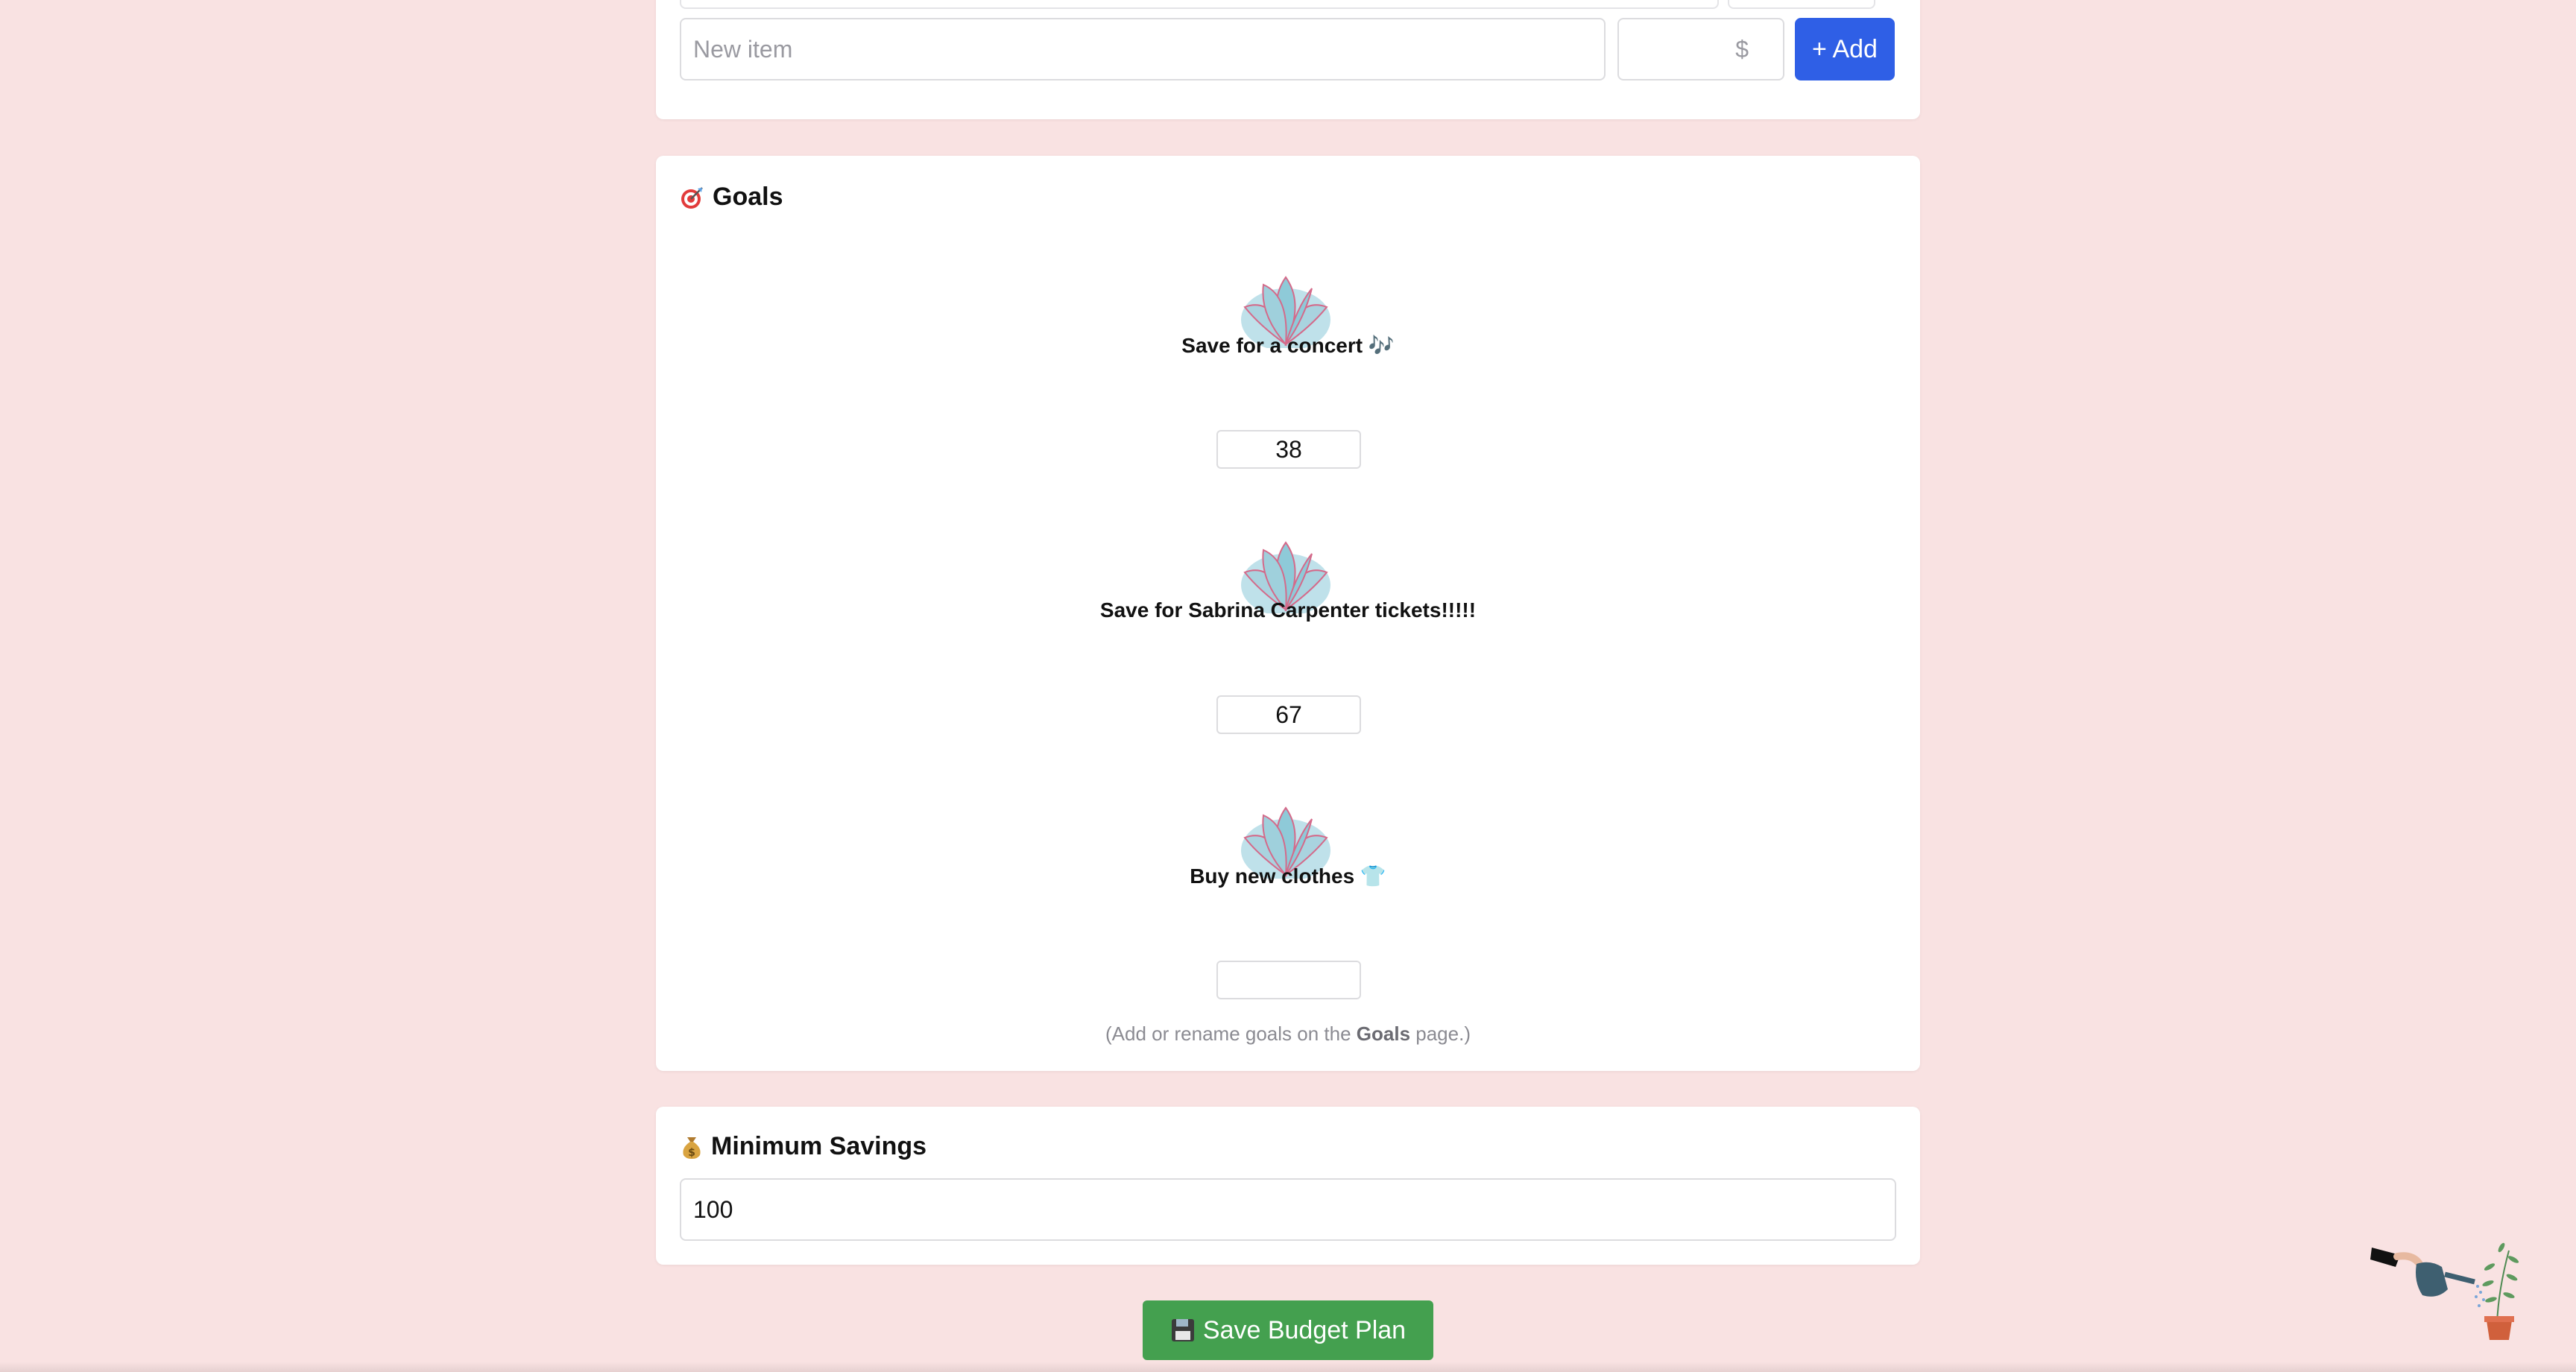  Describe the element at coordinates (1182, 1330) in the screenshot. I see `floppy-disk-icon` at that location.